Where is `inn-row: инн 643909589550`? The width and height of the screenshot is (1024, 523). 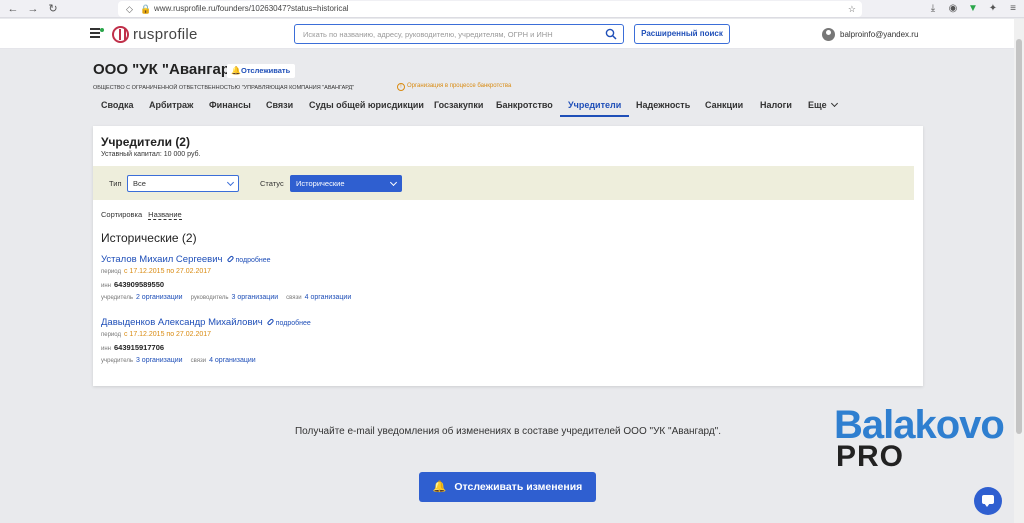 inn-row: инн 643909589550 is located at coordinates (132, 284).